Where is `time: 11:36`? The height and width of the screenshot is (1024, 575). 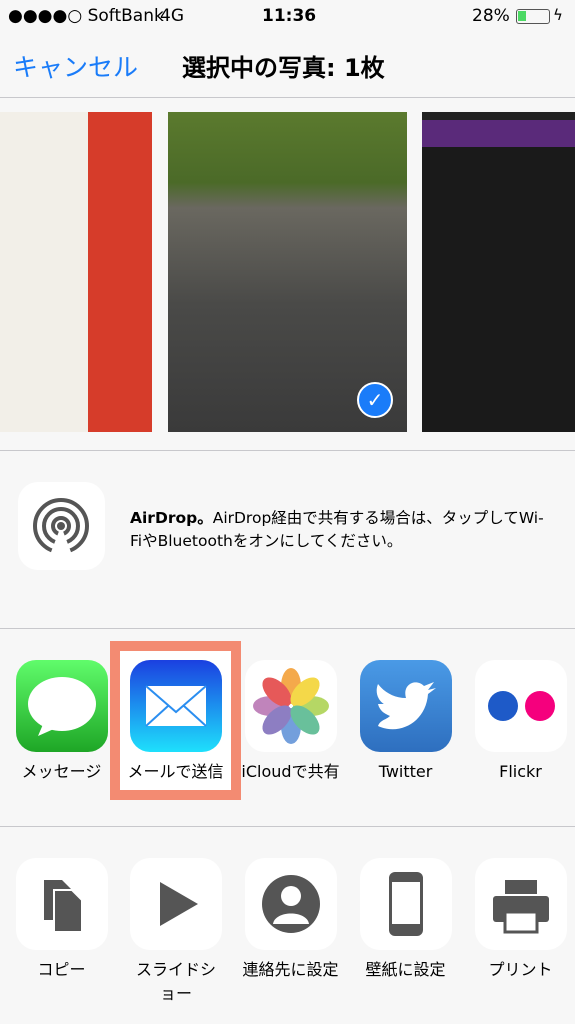 time: 11:36 is located at coordinates (289, 16).